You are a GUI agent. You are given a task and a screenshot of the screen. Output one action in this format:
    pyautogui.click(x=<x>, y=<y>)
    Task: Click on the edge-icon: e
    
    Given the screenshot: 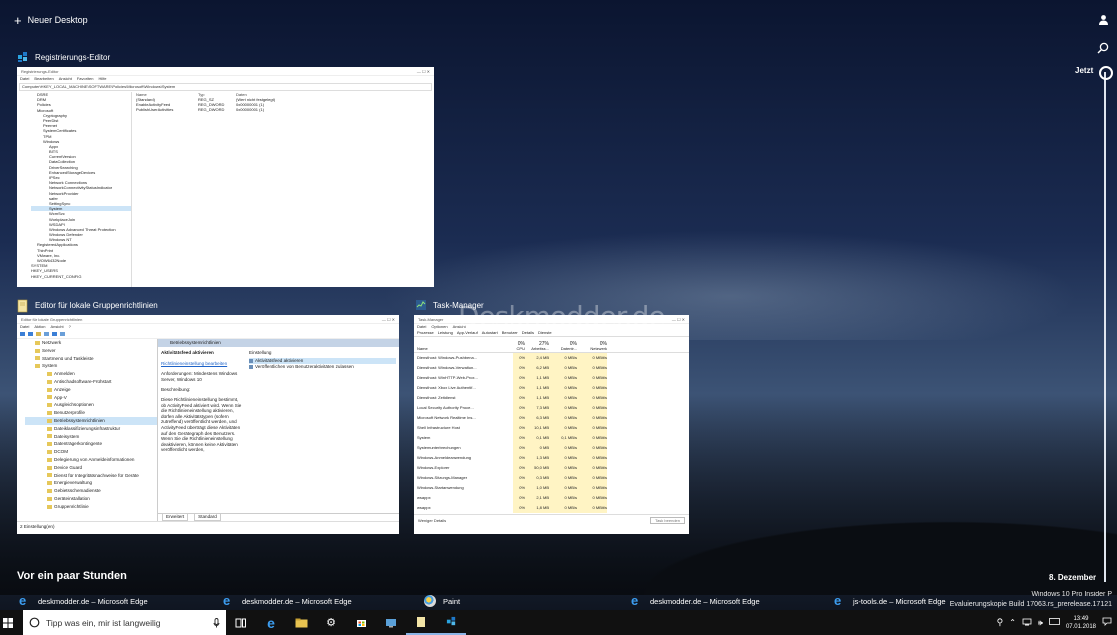 What is the action you would take?
    pyautogui.click(x=838, y=600)
    